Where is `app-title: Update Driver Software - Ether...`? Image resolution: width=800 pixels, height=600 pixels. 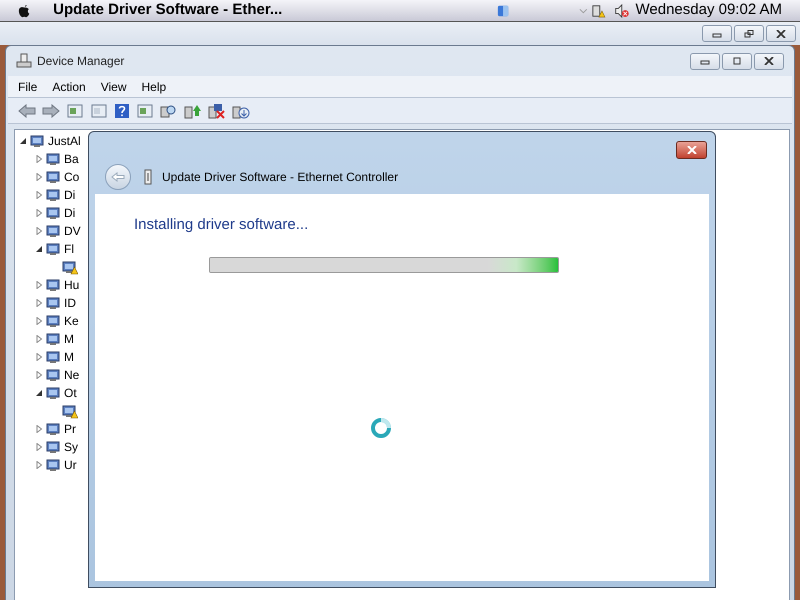 app-title: Update Driver Software - Ether... is located at coordinates (167, 10).